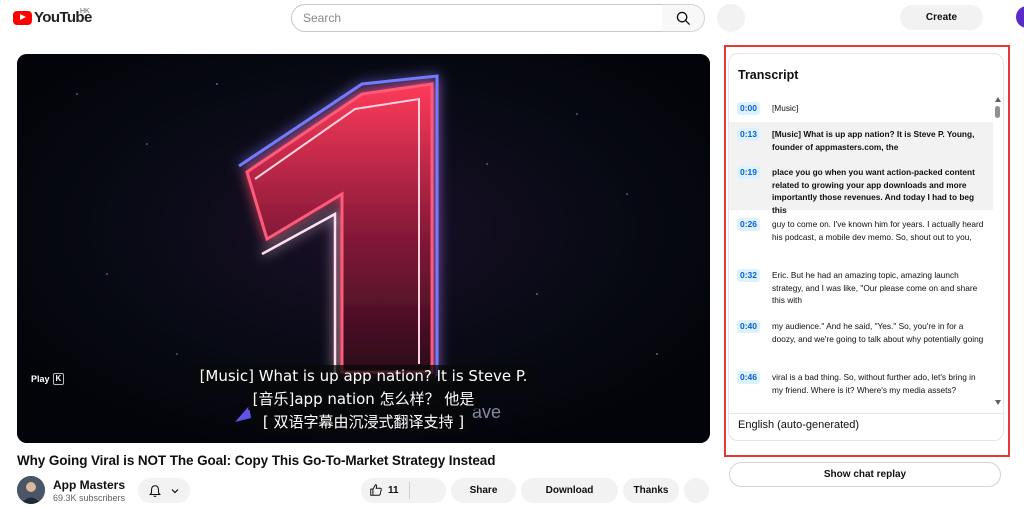 The image size is (1024, 510). What do you see at coordinates (749, 224) in the screenshot?
I see `segment-timestamp: 0:26` at bounding box center [749, 224].